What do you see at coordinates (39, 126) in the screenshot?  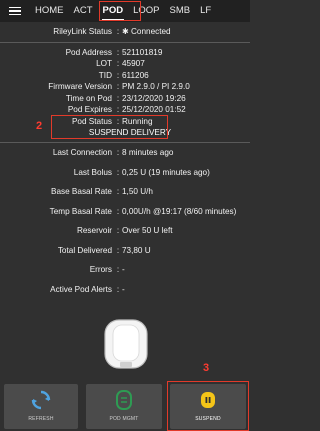 I see `annotation-number-2: 2` at bounding box center [39, 126].